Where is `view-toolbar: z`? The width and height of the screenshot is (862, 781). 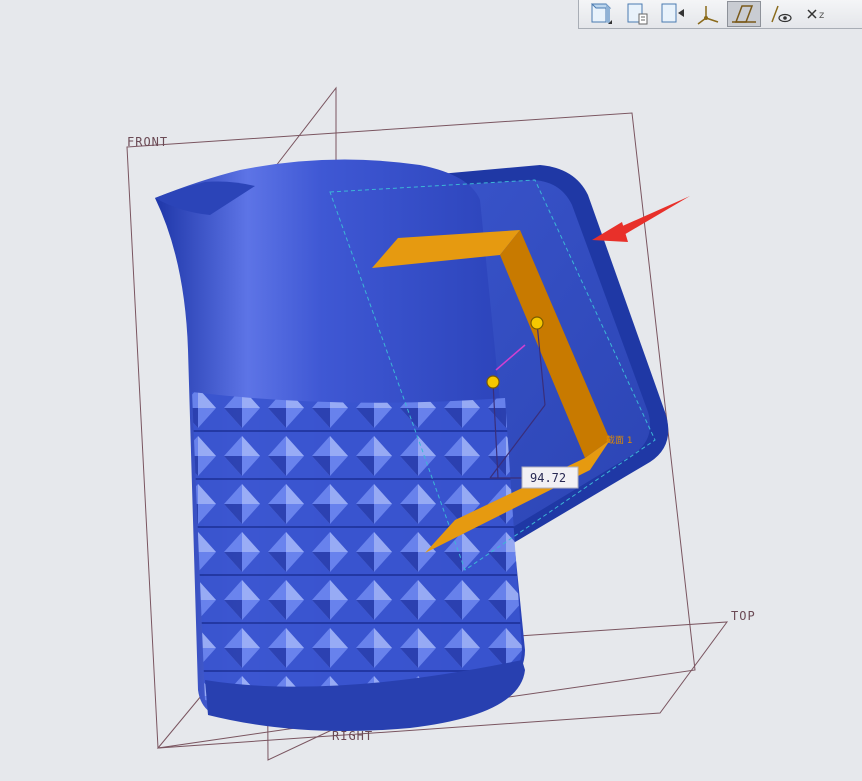 view-toolbar: z is located at coordinates (720, 14).